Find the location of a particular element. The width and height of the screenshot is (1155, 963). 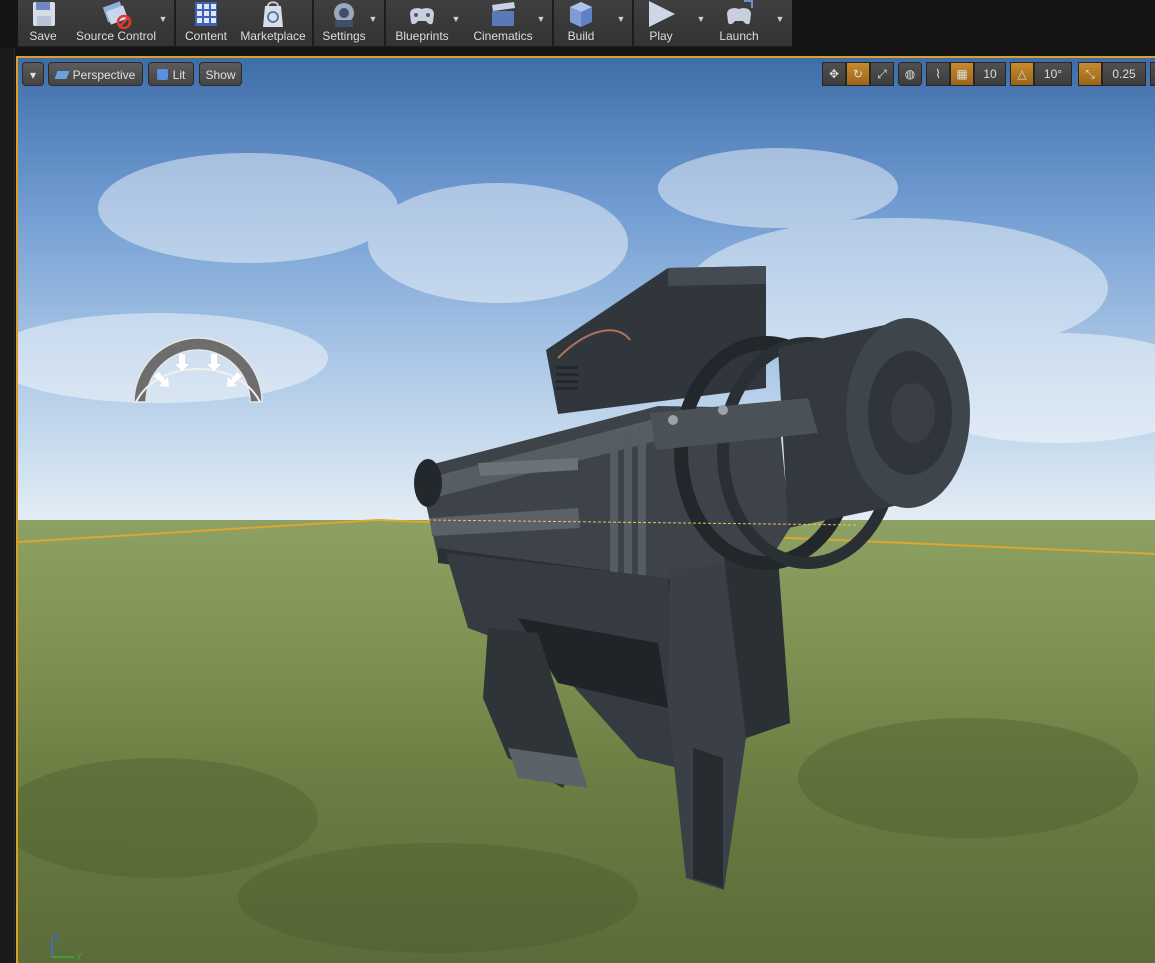

lit-label: Lit is located at coordinates (179, 75).